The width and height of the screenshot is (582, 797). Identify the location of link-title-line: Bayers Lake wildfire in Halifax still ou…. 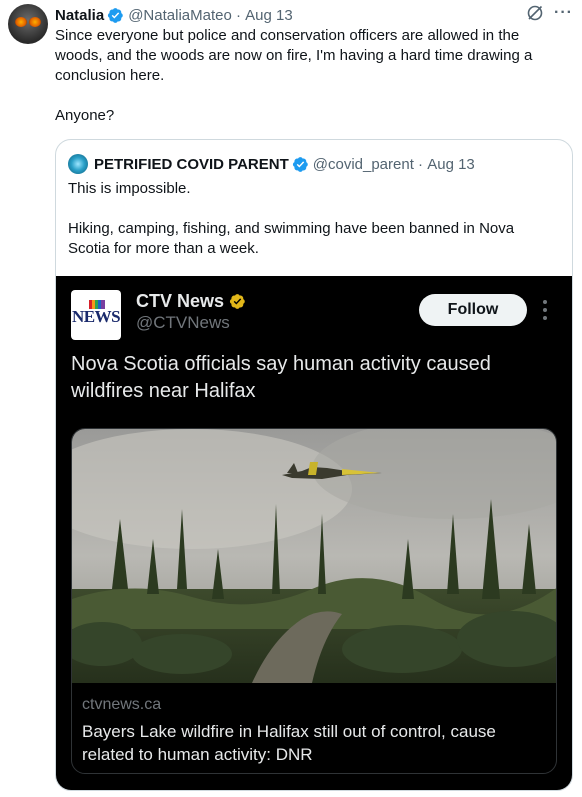
(289, 731).